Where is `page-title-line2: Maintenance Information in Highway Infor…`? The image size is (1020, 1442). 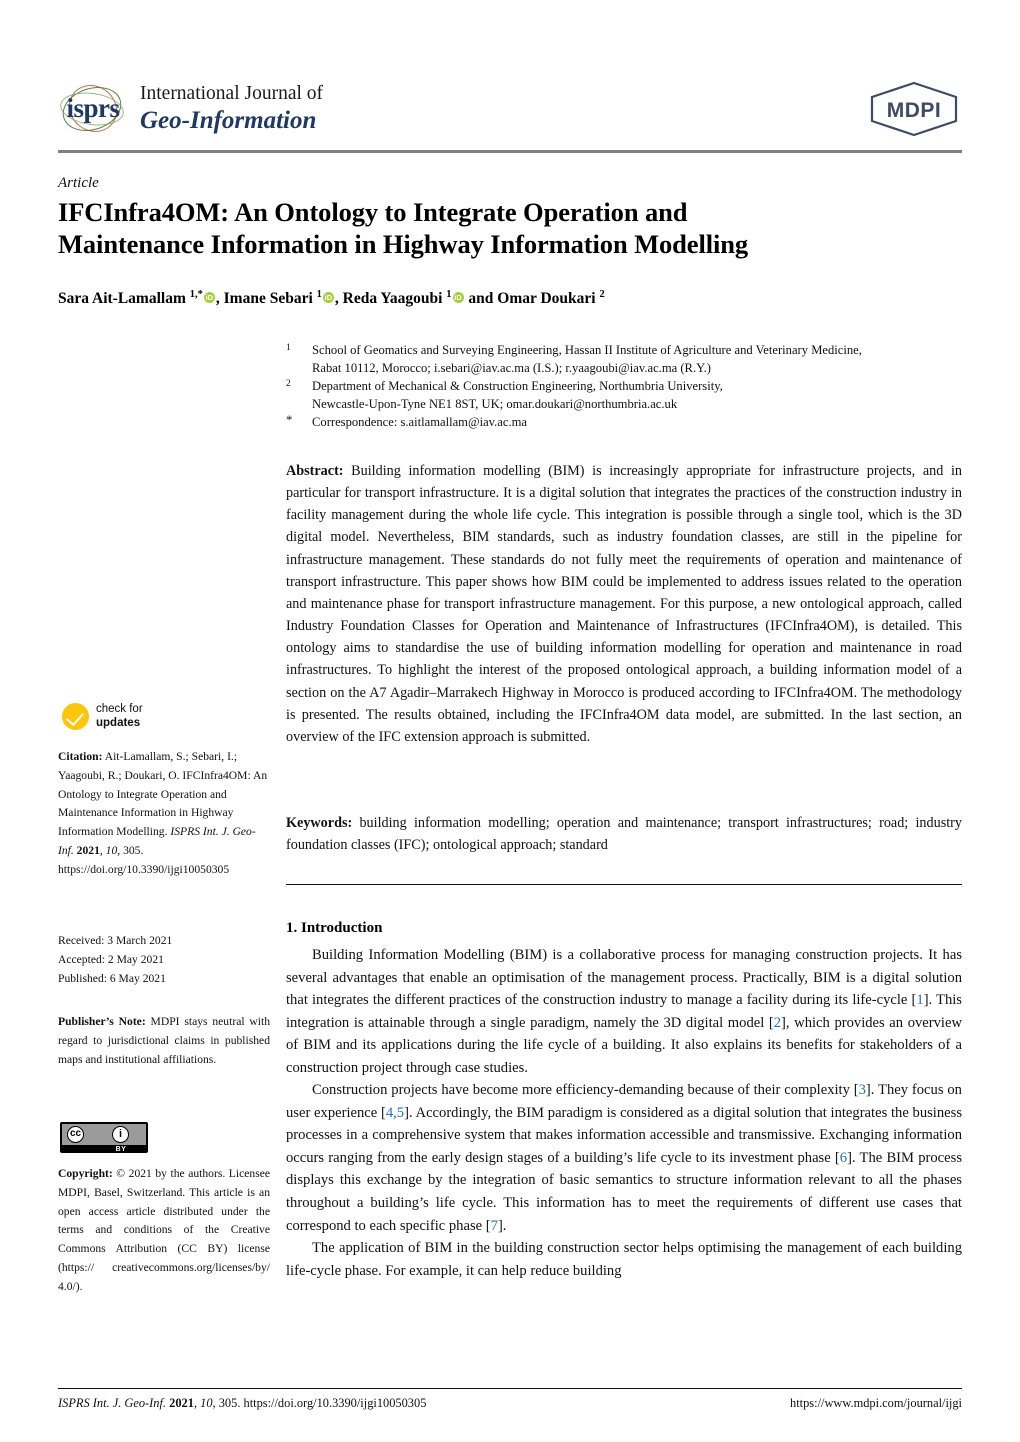 page-title-line2: Maintenance Information in Highway Infor… is located at coordinates (403, 244).